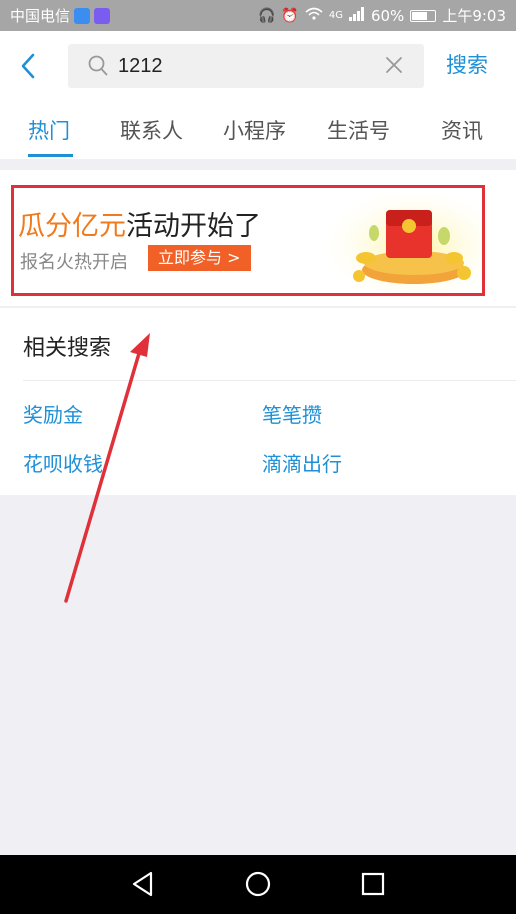 The height and width of the screenshot is (914, 516). What do you see at coordinates (40, 16) in the screenshot?
I see `carrier-label: 中国电信` at bounding box center [40, 16].